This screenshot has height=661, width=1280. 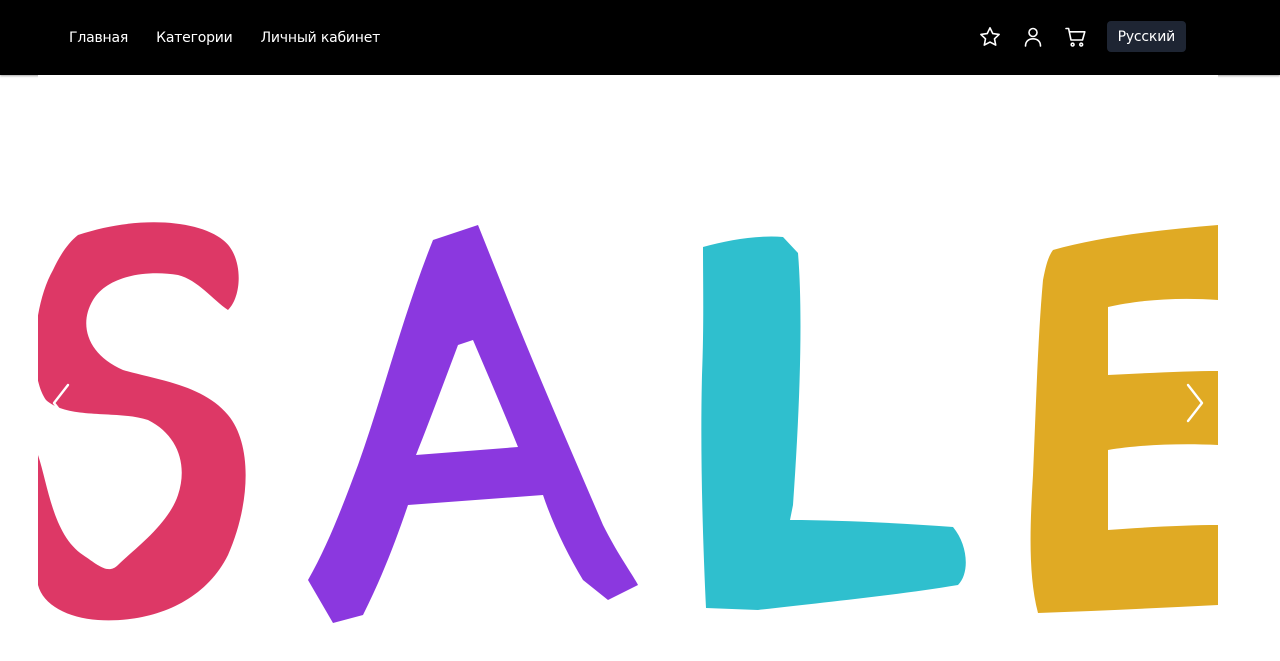 I want to click on user-icon, so click(x=1032, y=37).